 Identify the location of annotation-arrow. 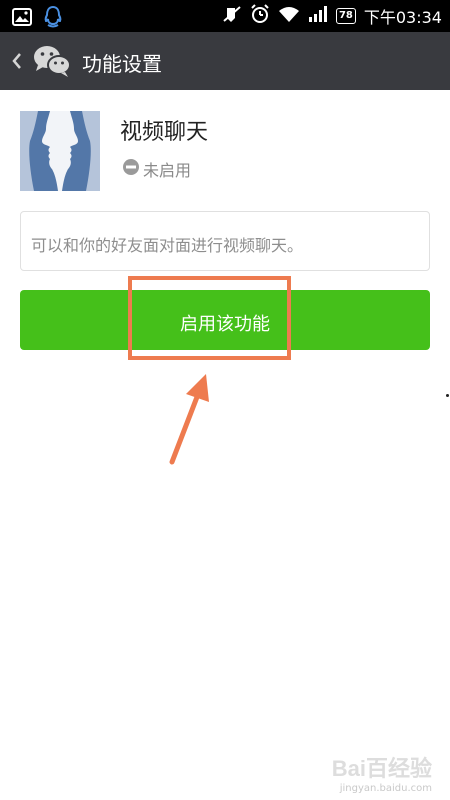
(189, 419).